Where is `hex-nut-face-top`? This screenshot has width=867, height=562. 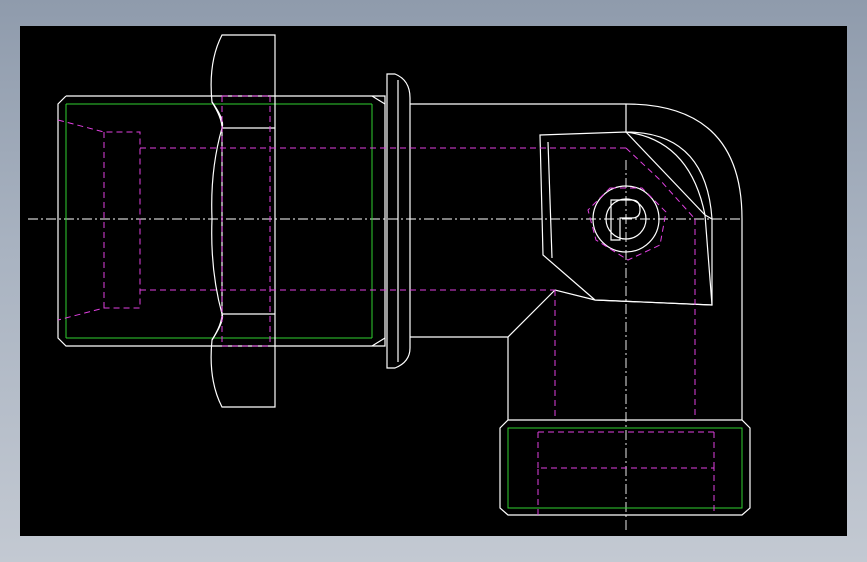 hex-nut-face-top is located at coordinates (217, 160).